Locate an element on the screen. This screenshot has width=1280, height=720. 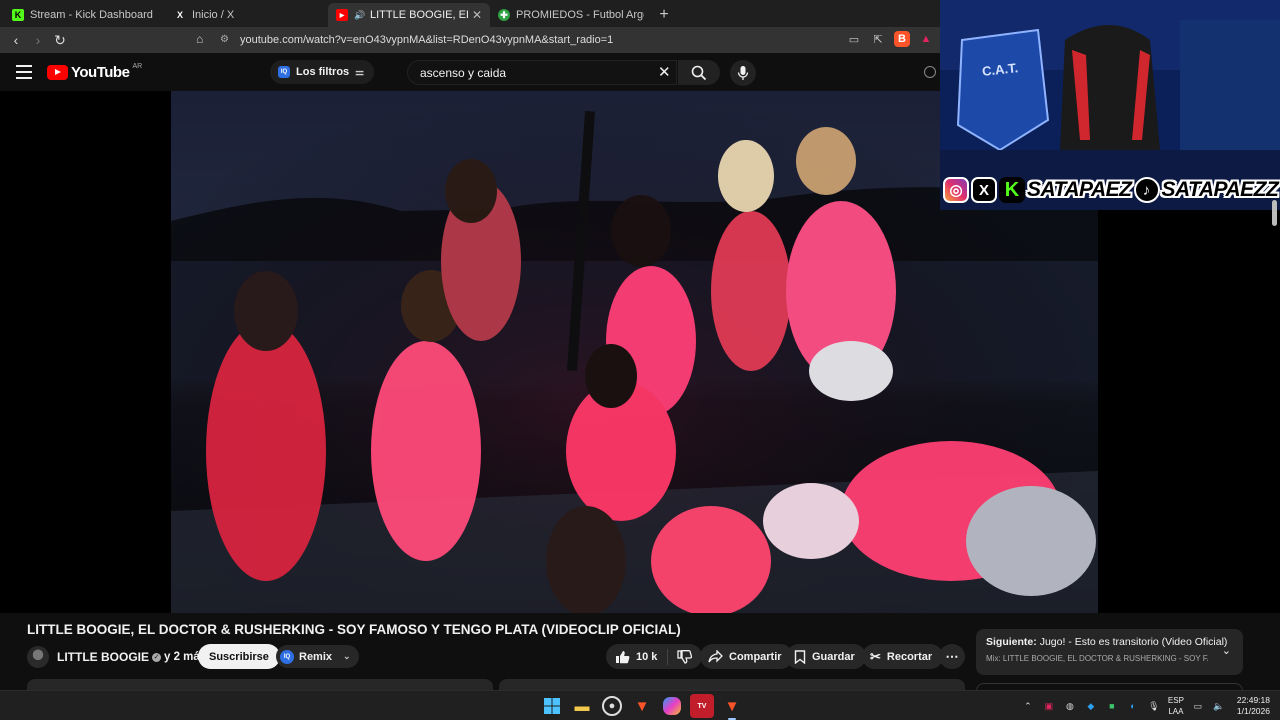
back-button: ‹ is located at coordinates (16, 40).